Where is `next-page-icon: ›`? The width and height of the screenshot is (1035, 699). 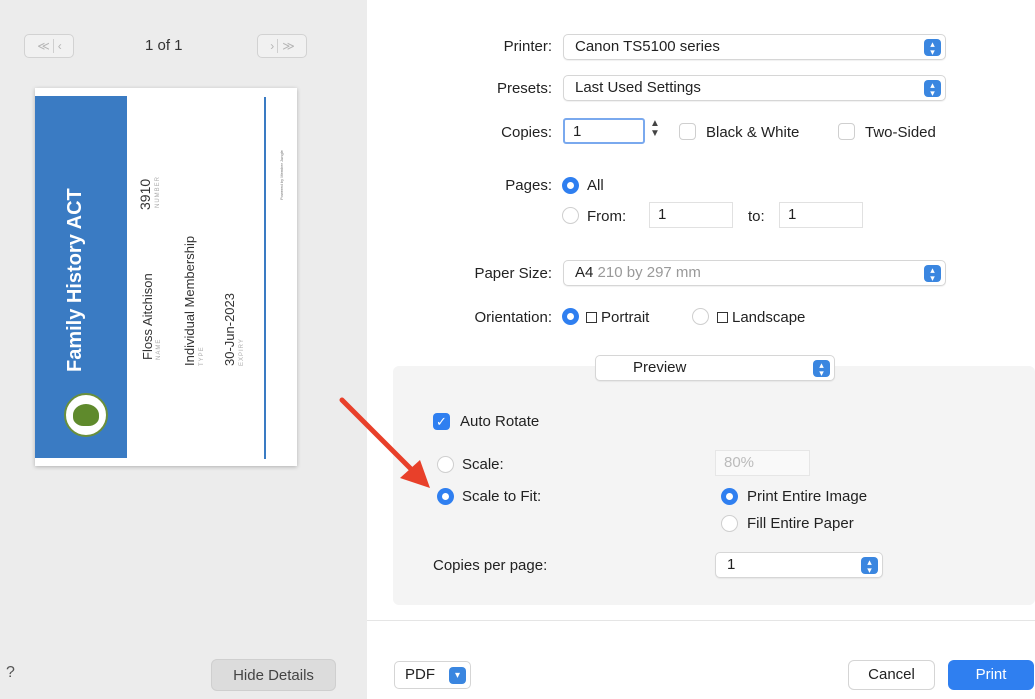 next-page-icon: › is located at coordinates (272, 46).